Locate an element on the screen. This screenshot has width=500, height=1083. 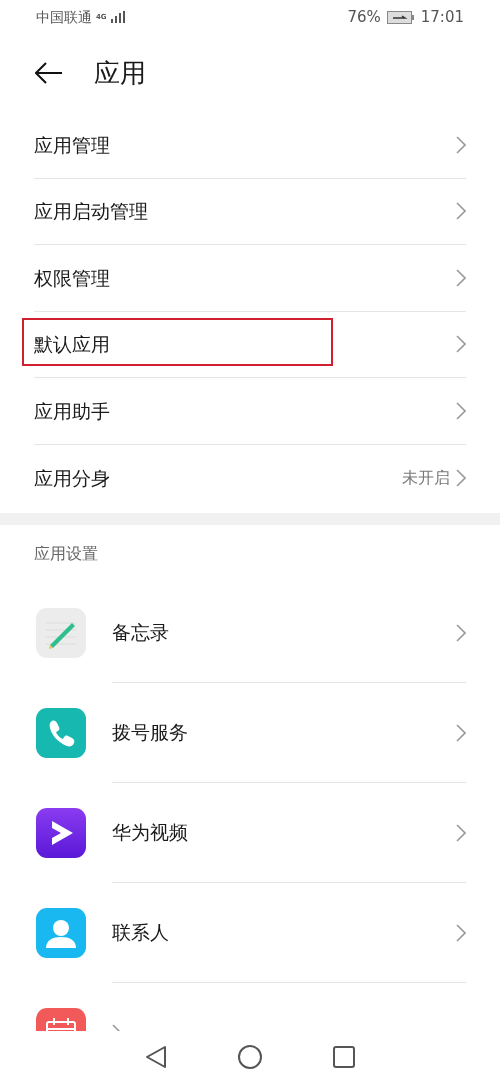
app-item: 联系人 is located at coordinates (250, 933).